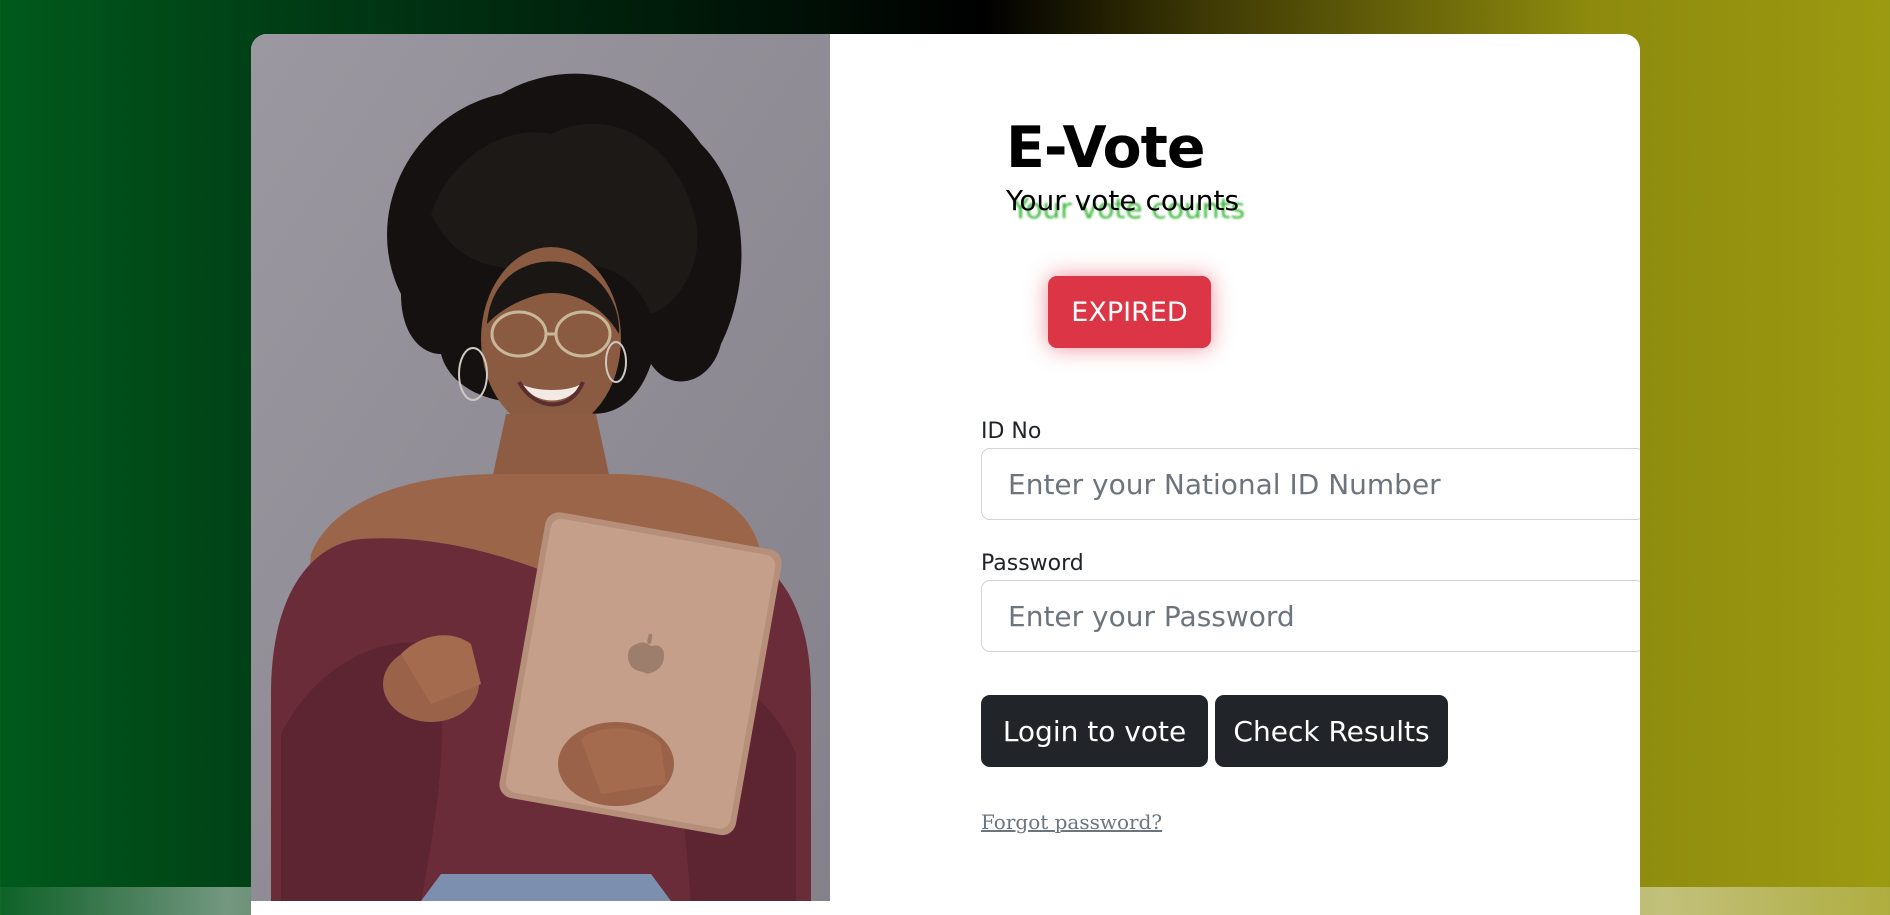 The width and height of the screenshot is (1890, 915). I want to click on login-button: Login to vote, so click(1094, 731).